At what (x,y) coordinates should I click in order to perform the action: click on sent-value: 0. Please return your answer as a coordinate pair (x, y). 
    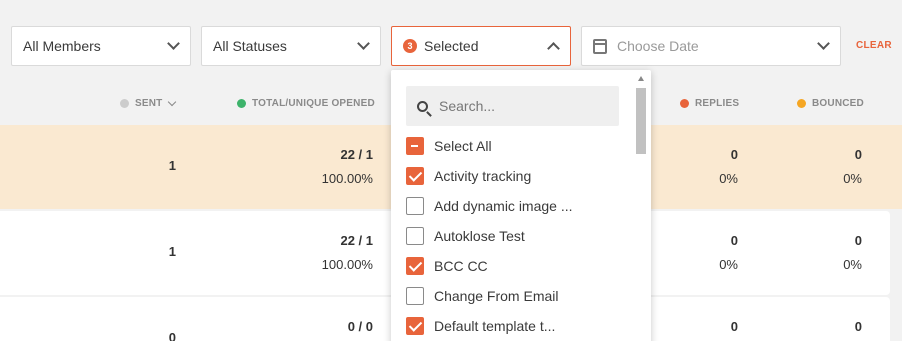
    Looking at the image, I should click on (172, 335).